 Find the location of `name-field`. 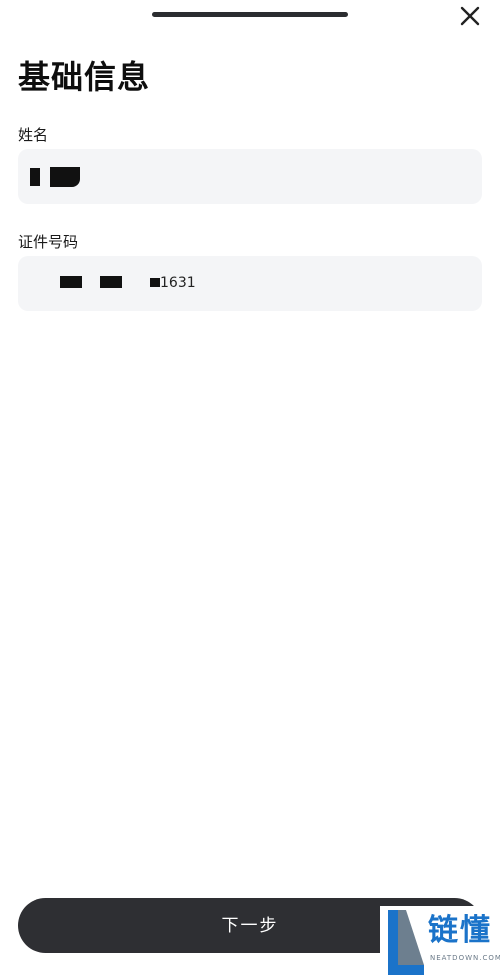

name-field is located at coordinates (250, 176).